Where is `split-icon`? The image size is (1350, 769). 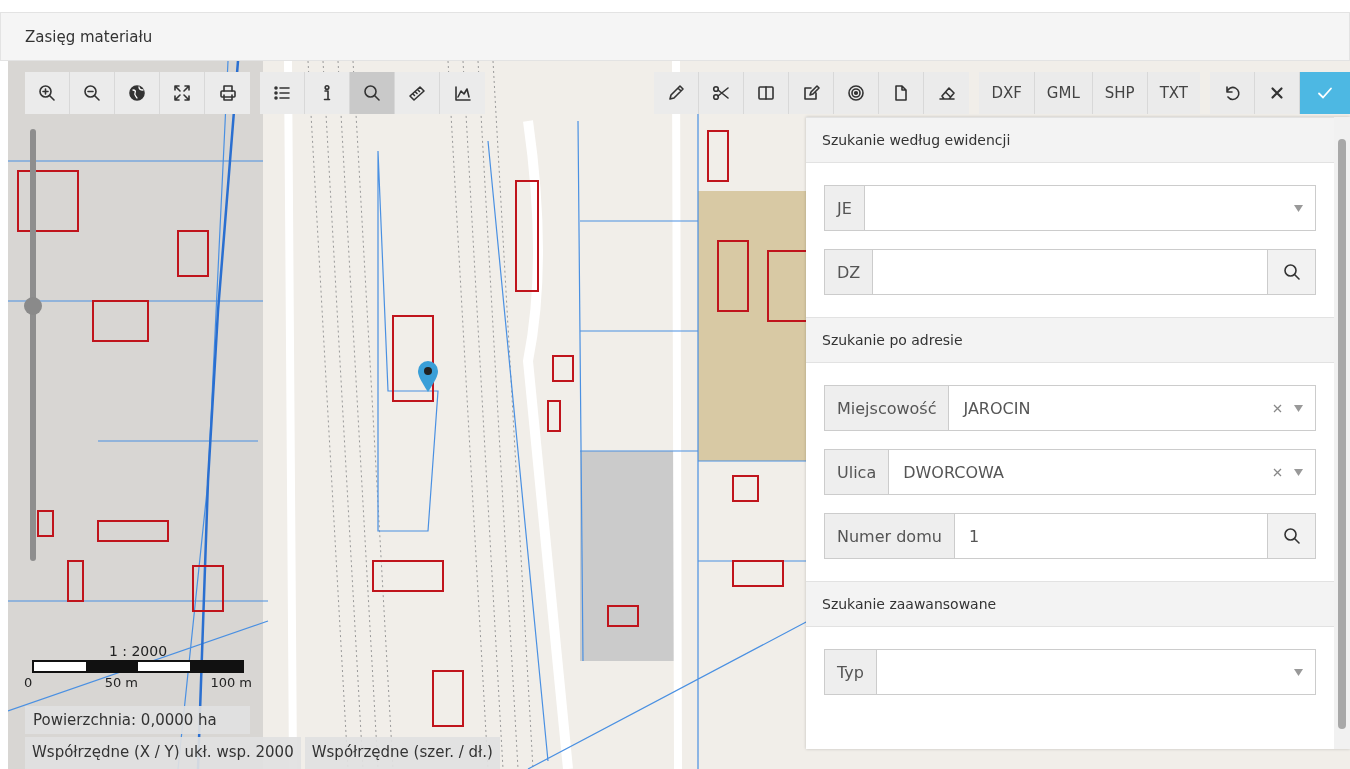
split-icon is located at coordinates (766, 93).